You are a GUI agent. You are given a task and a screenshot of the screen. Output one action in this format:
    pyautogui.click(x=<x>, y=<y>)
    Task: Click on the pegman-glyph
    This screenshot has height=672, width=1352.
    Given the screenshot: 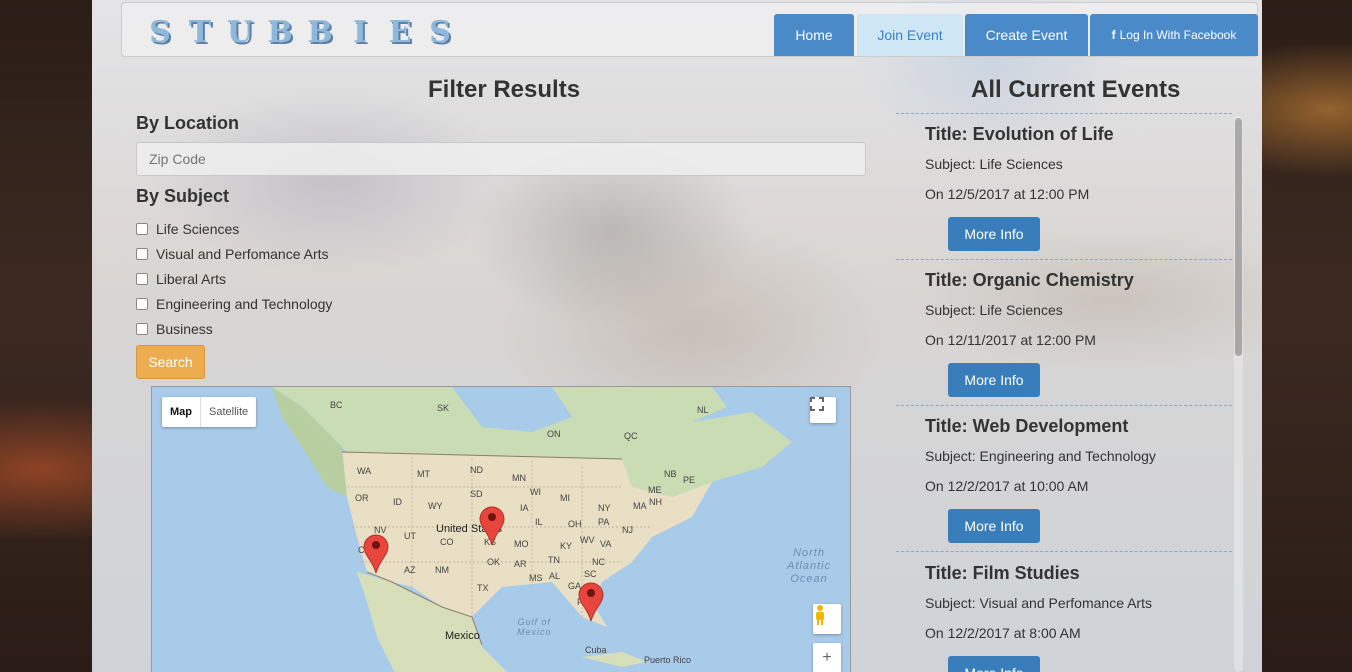 What is the action you would take?
    pyautogui.click(x=820, y=615)
    